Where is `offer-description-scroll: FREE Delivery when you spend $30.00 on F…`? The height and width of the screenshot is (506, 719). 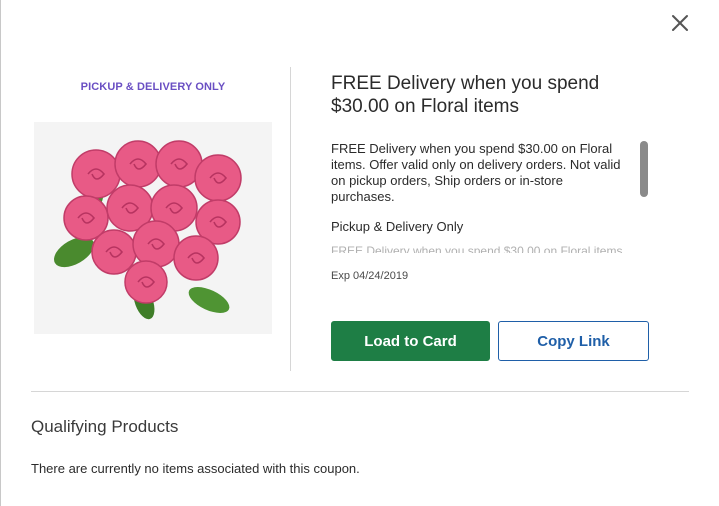
offer-description-scroll: FREE Delivery when you spend $30.00 on F… is located at coordinates (481, 198).